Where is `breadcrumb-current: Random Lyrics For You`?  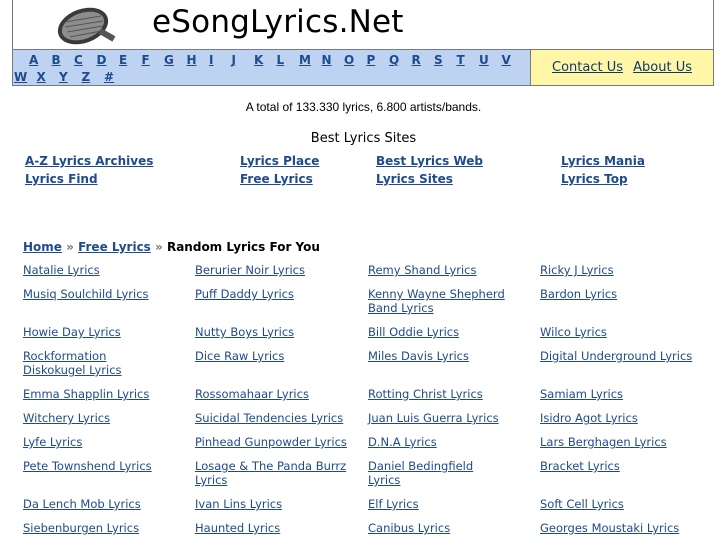
breadcrumb-current: Random Lyrics For You is located at coordinates (243, 247).